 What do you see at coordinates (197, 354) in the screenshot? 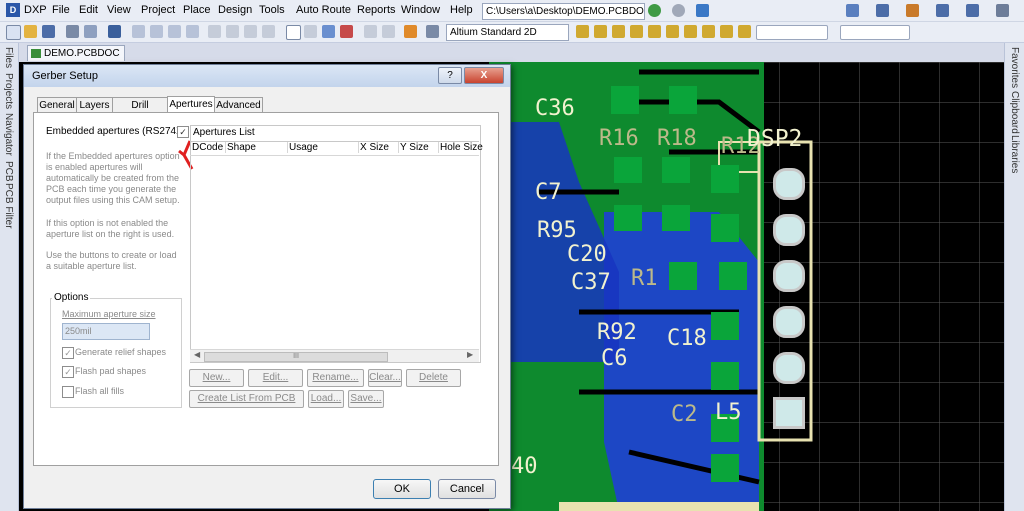
I see `scroll-left-icon: ◀` at bounding box center [197, 354].